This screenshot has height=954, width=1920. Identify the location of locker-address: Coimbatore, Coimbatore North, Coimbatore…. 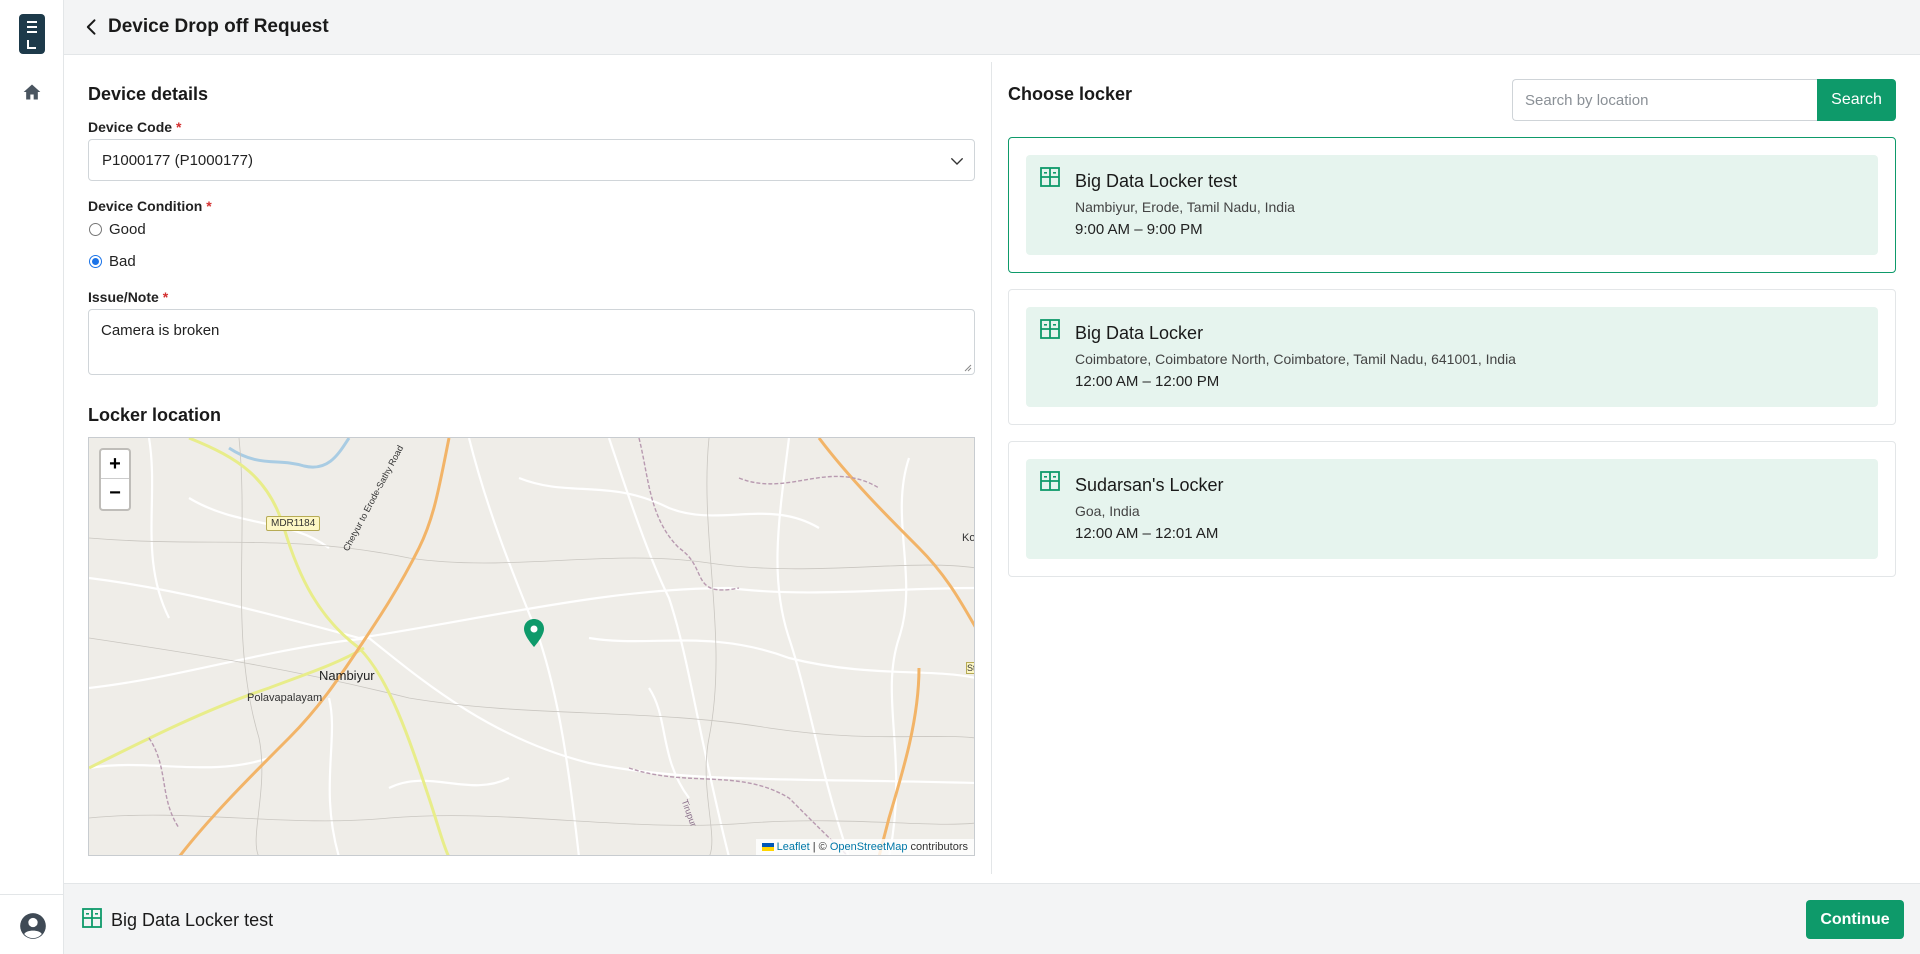
(1295, 359).